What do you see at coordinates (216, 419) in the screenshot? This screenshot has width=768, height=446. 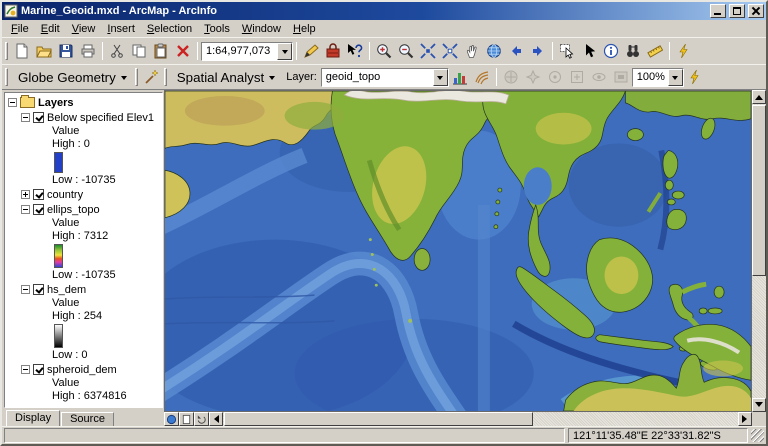 I see `scroll-left-button` at bounding box center [216, 419].